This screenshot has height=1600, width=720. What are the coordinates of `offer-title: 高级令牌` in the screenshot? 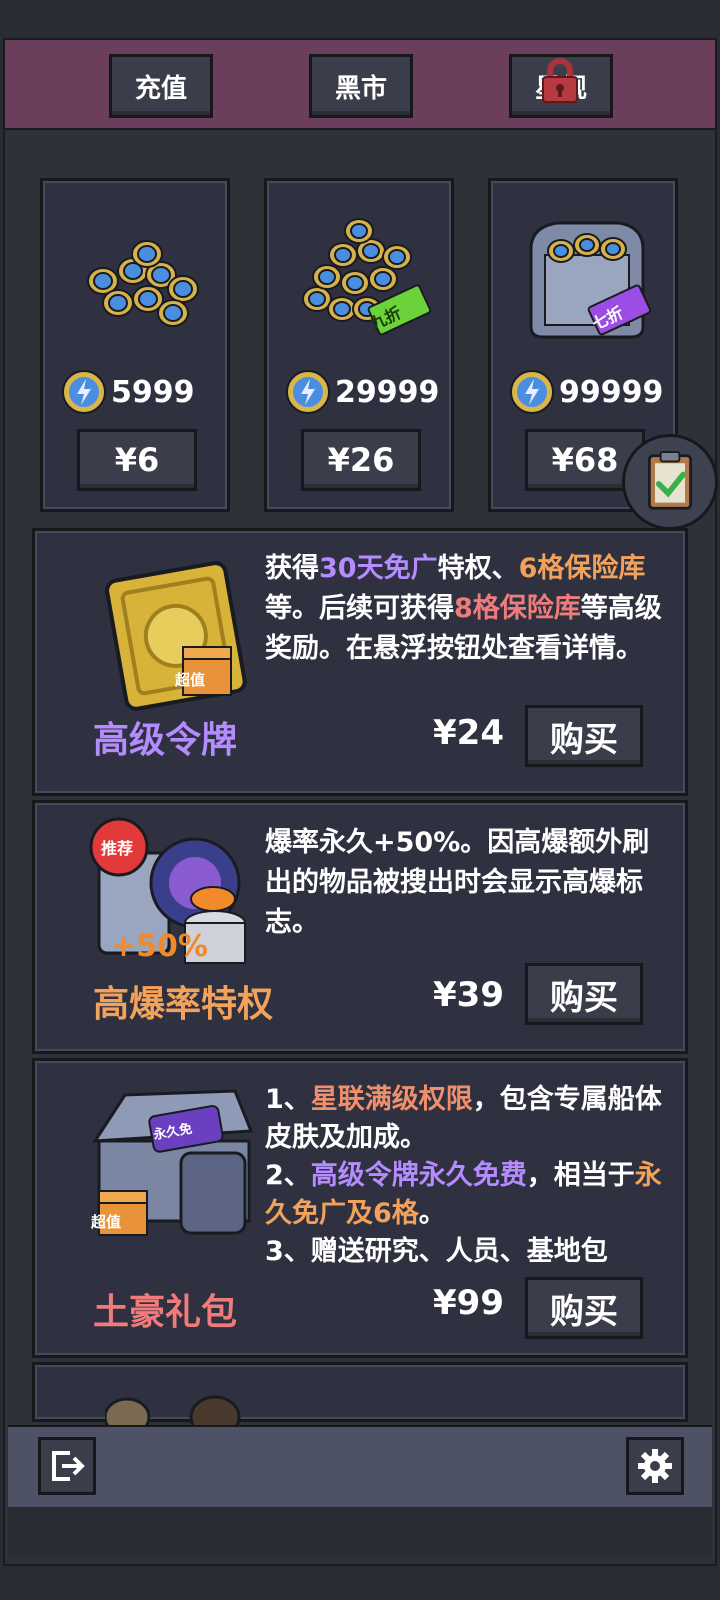 It's located at (165, 740).